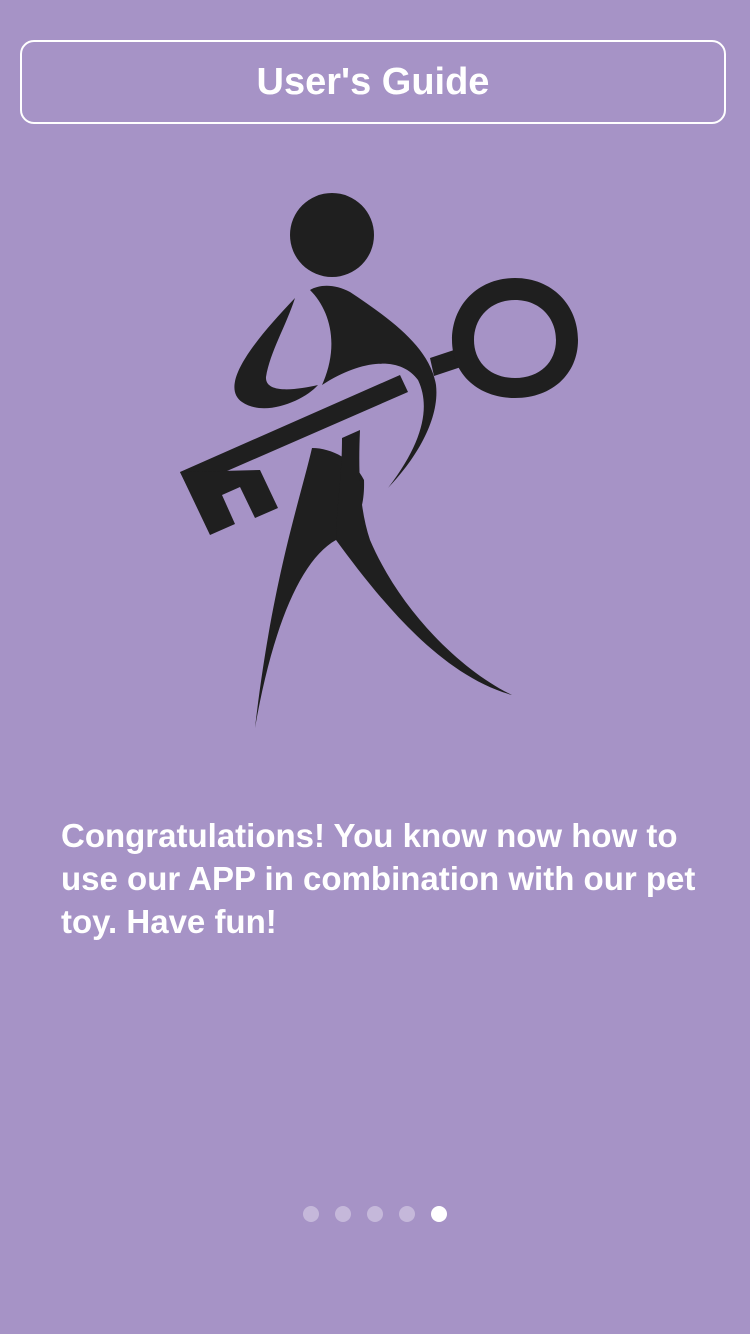 The height and width of the screenshot is (1334, 750). I want to click on left-arm-shape, so click(276, 353).